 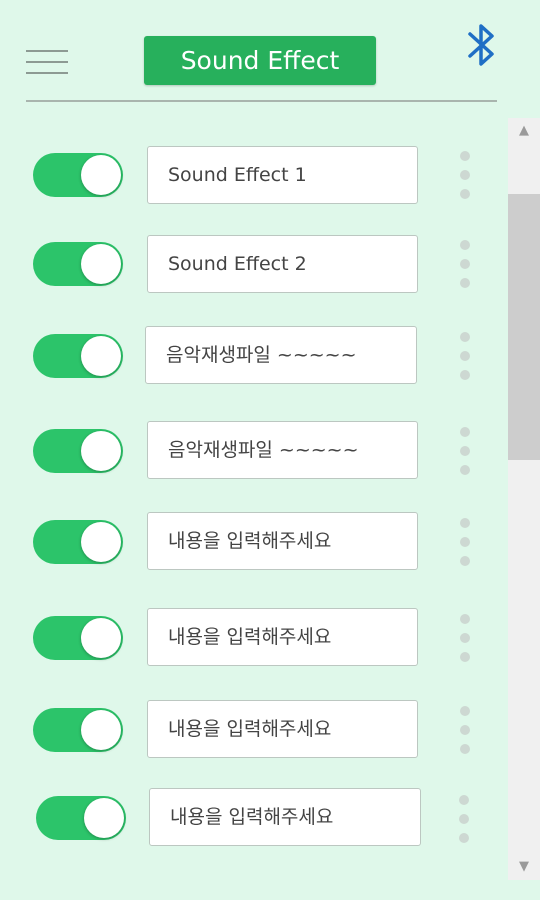 What do you see at coordinates (260, 60) in the screenshot?
I see `page-title: Sound Effect` at bounding box center [260, 60].